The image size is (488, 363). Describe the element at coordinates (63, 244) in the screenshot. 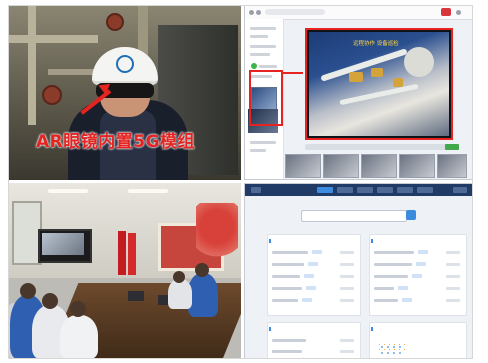

I see `screen-content` at that location.